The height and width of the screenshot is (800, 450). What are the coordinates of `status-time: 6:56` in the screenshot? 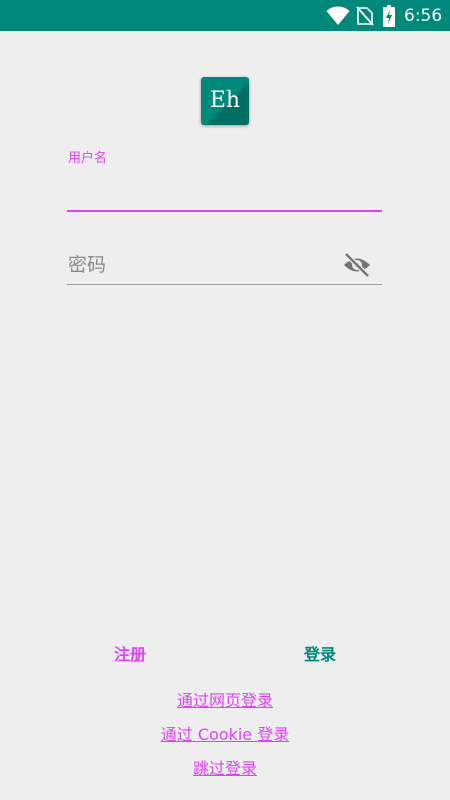 It's located at (423, 16).